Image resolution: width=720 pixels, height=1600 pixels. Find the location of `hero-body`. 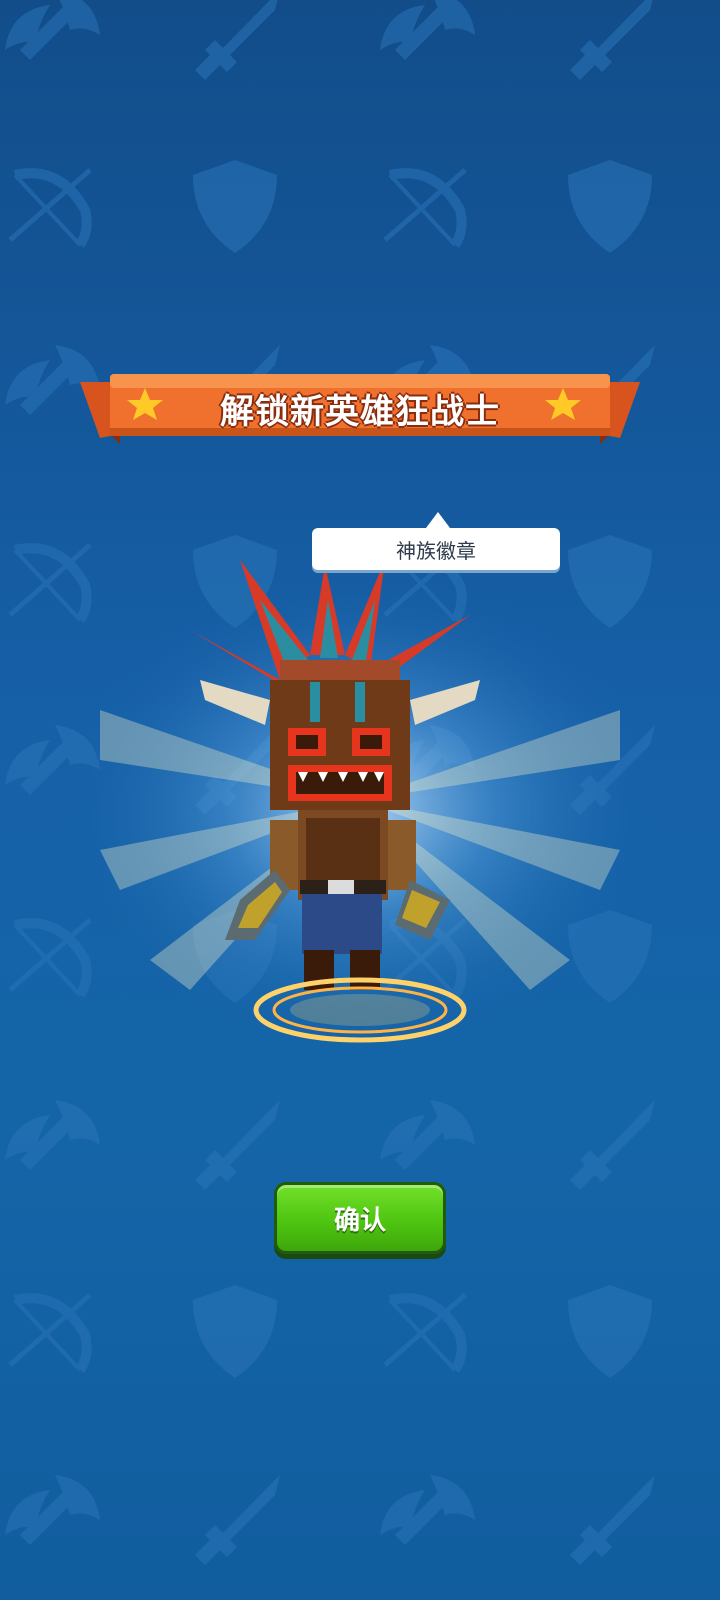

hero-body is located at coordinates (343, 900).